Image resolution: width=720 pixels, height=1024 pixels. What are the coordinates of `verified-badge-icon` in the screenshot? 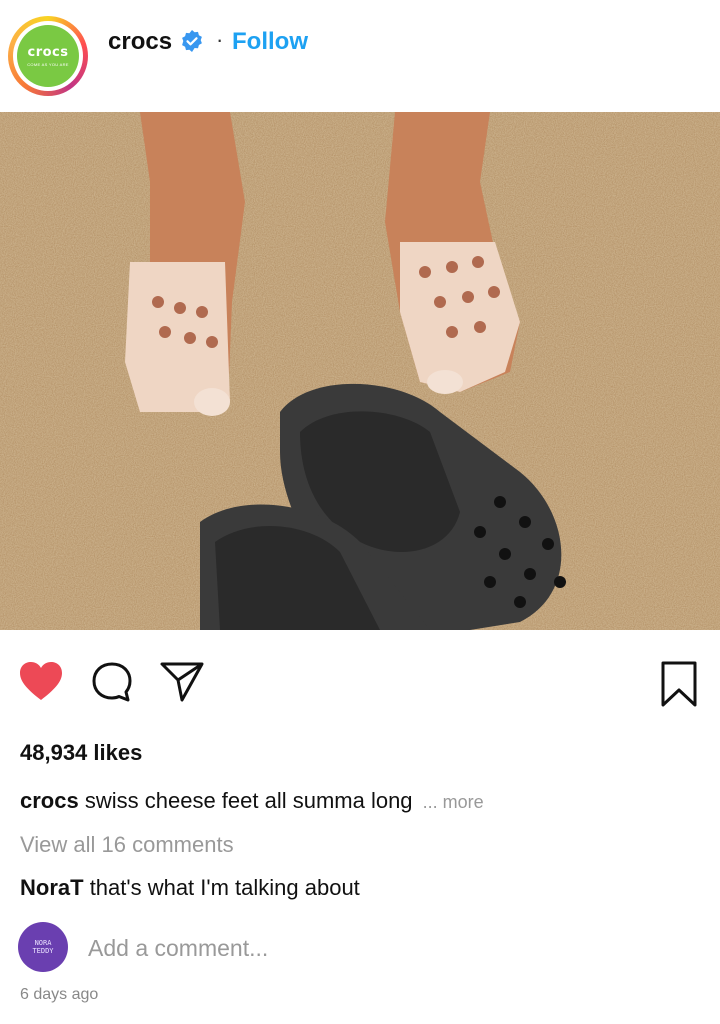 It's located at (192, 41).